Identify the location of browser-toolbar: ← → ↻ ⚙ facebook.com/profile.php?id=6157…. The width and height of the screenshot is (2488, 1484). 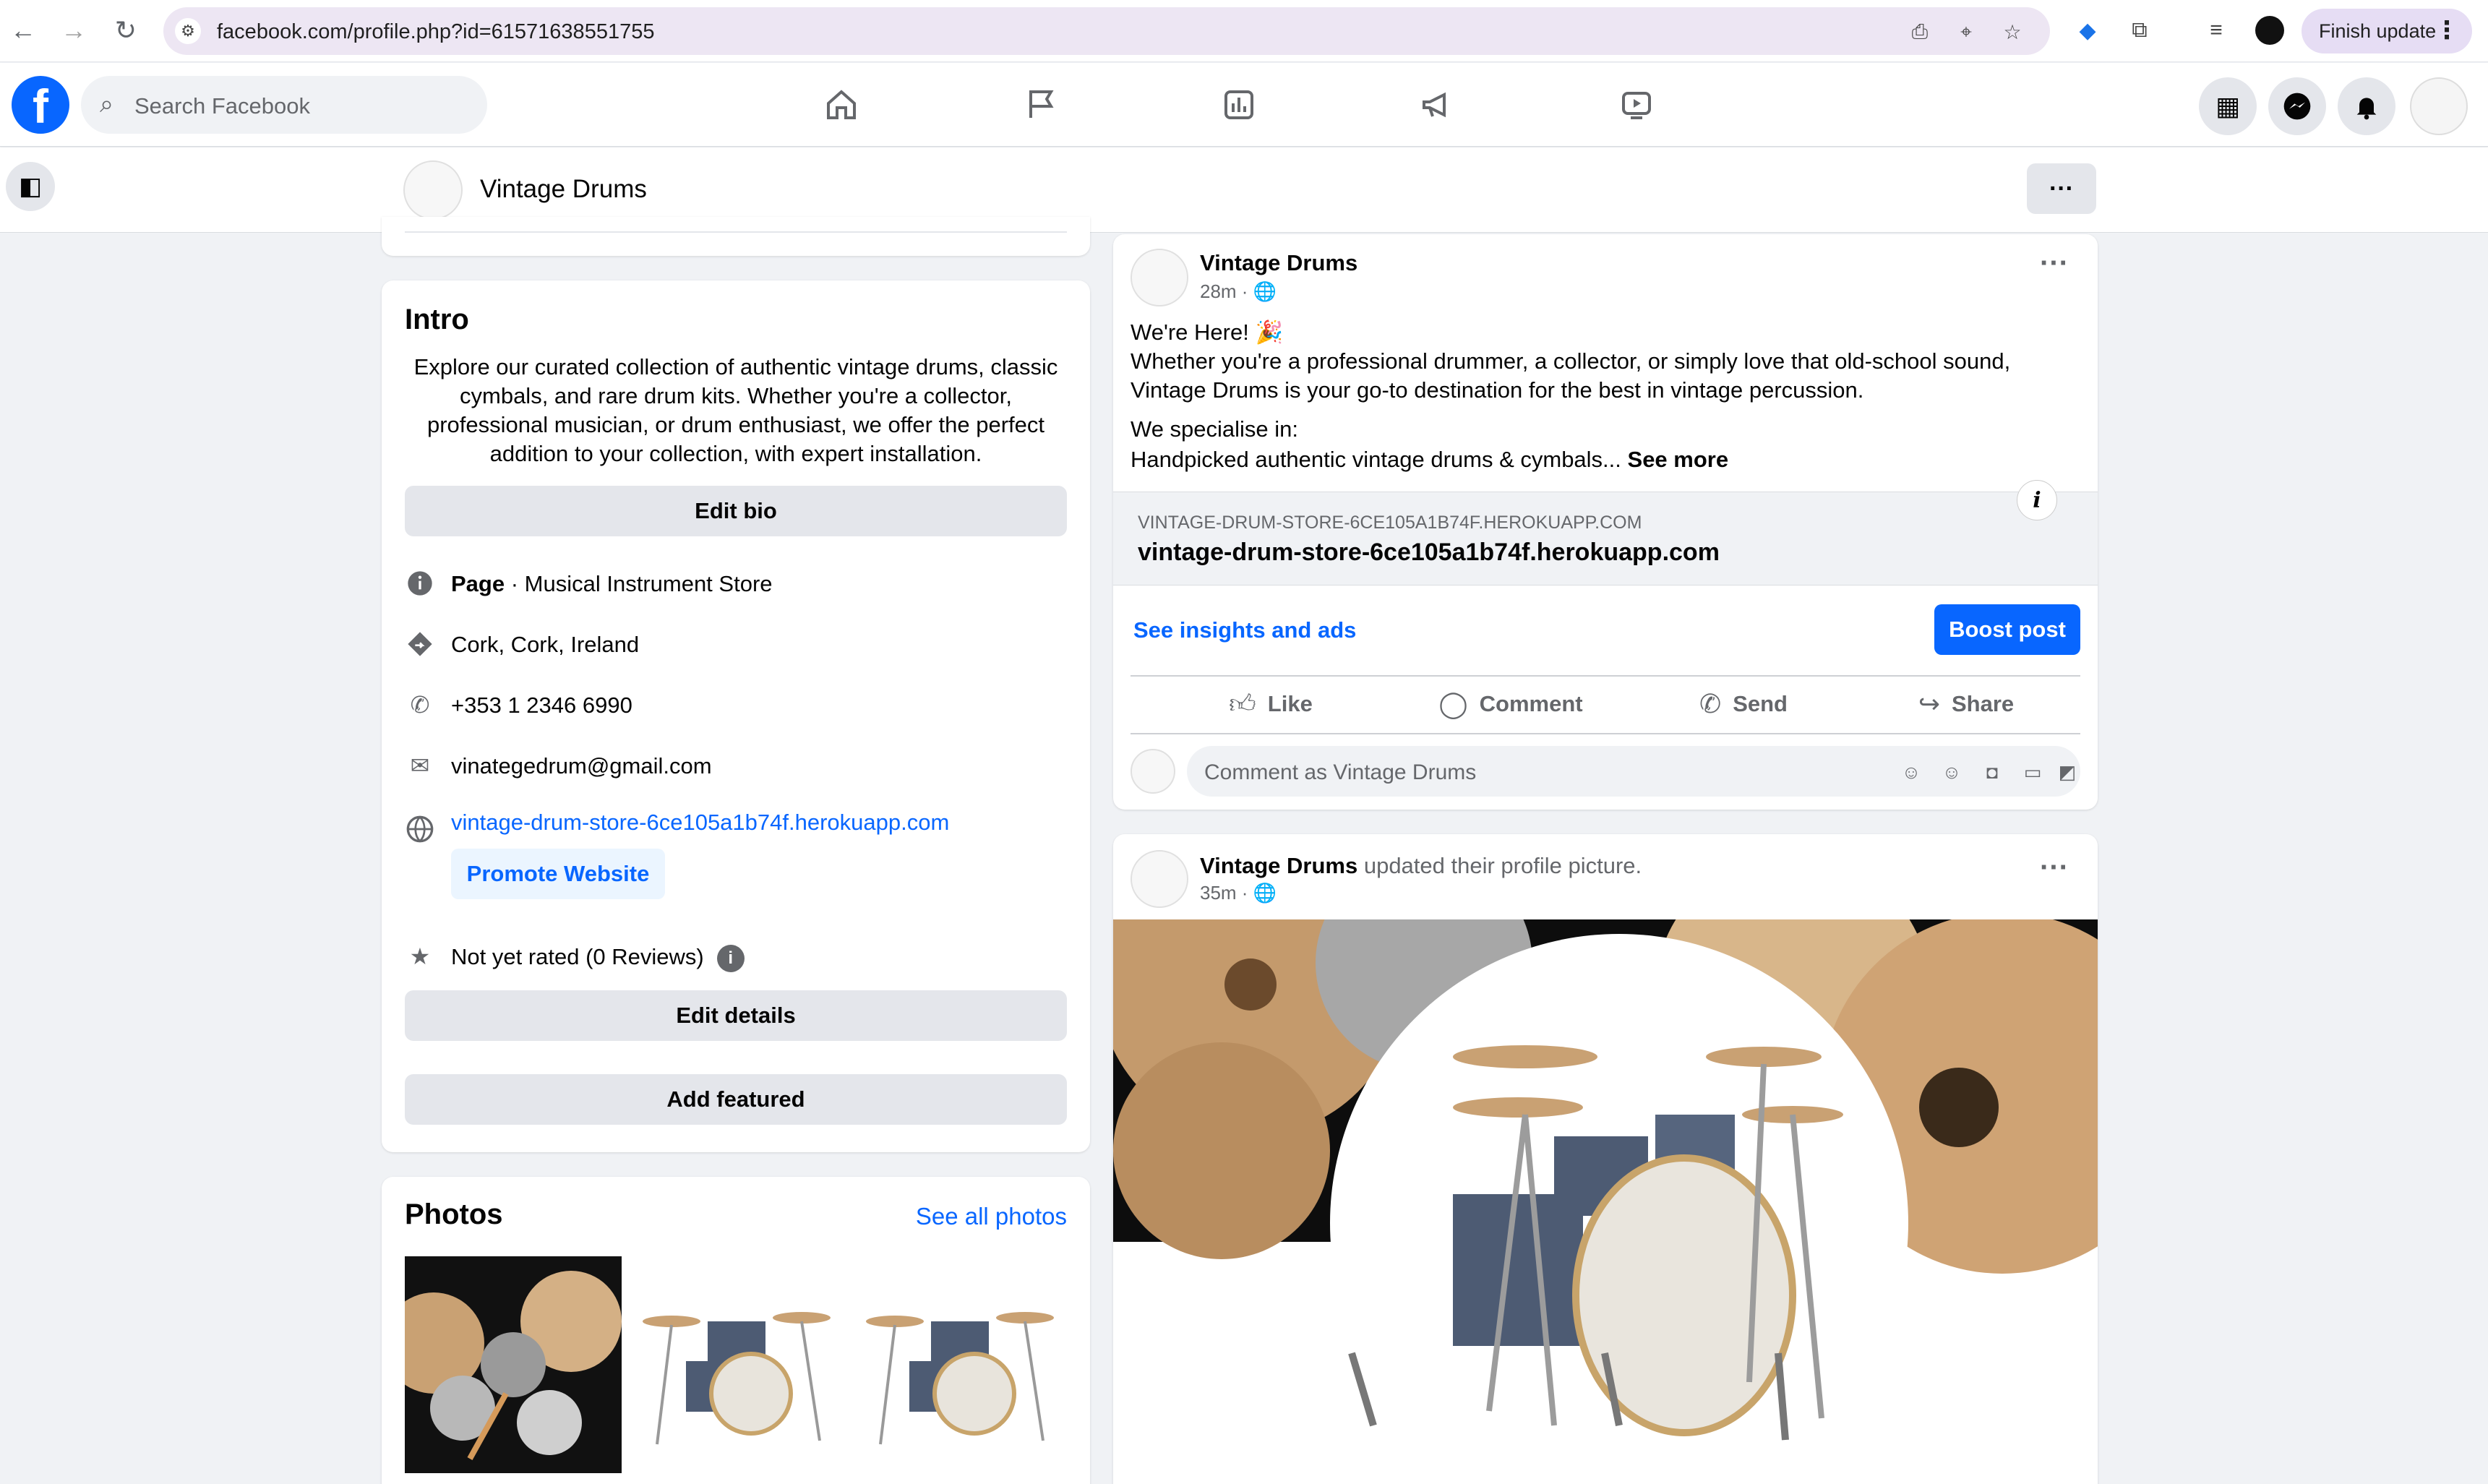
(1244, 31).